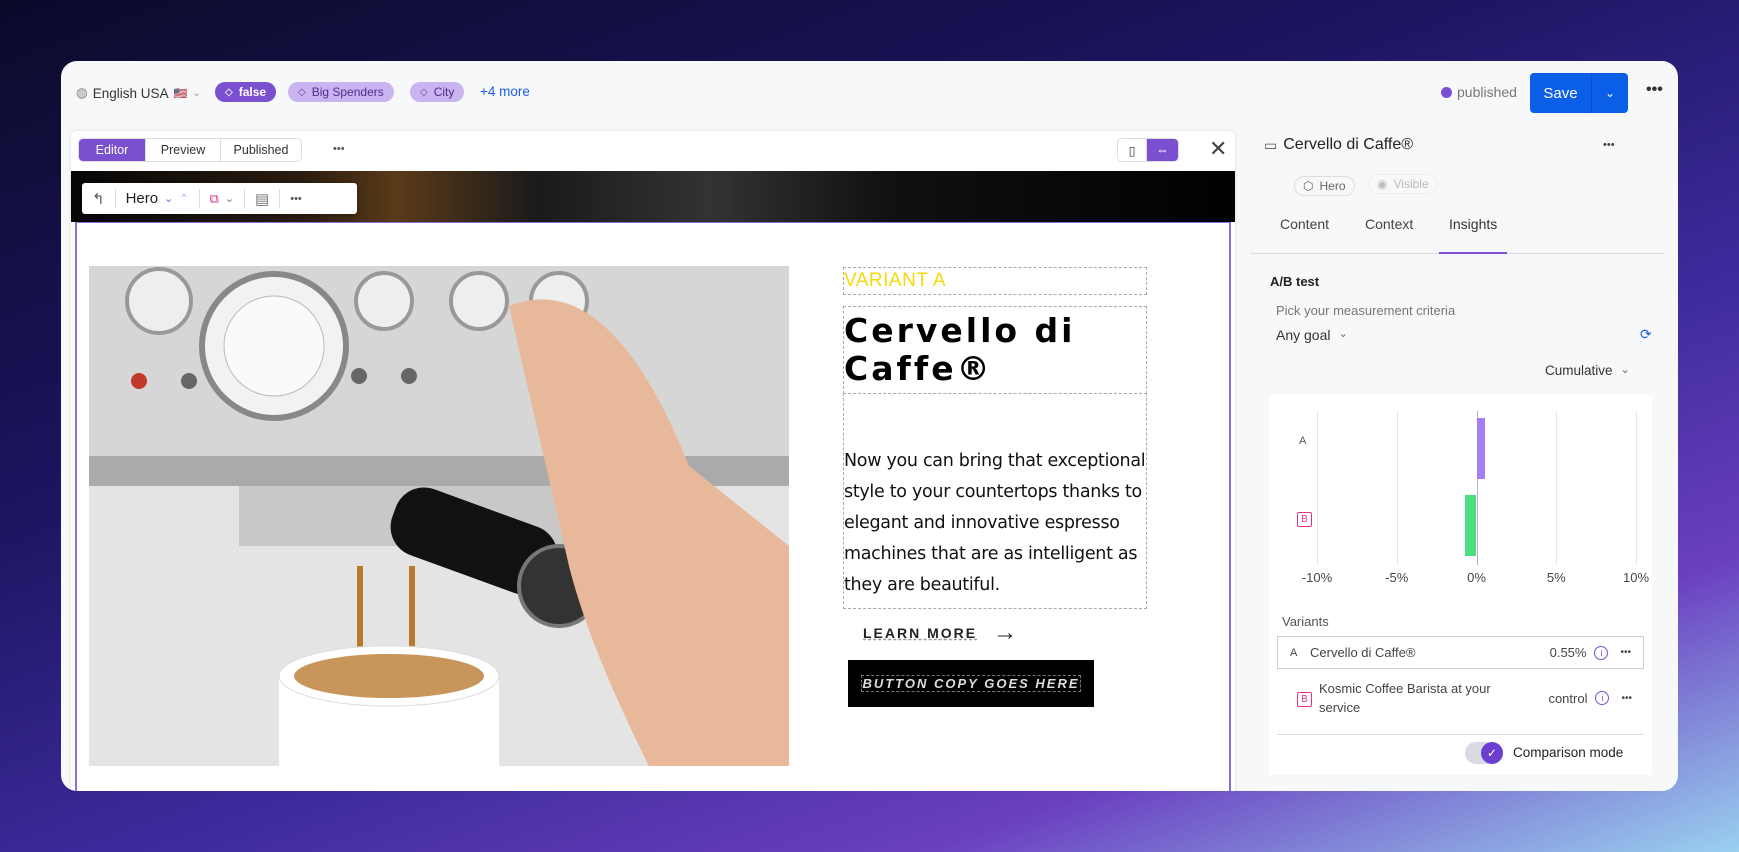 The image size is (1739, 852). Describe the element at coordinates (99, 198) in the screenshot. I see `select-parent-icon: ↰` at that location.